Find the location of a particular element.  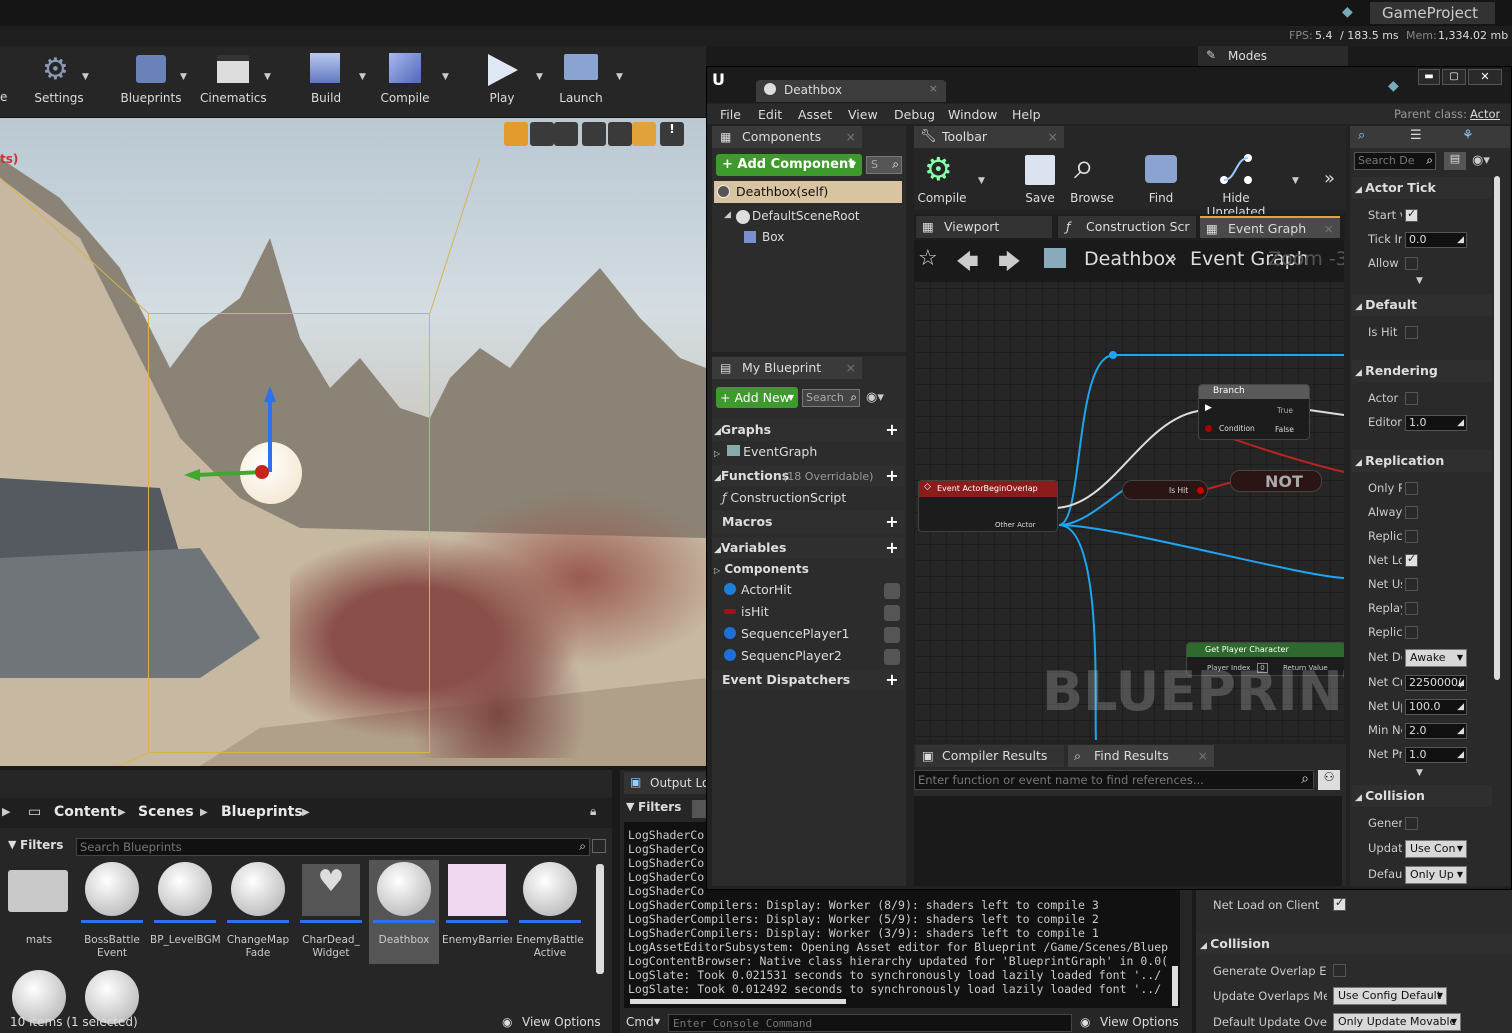

property-number-field: 100.0 ◢ is located at coordinates (1436, 707).